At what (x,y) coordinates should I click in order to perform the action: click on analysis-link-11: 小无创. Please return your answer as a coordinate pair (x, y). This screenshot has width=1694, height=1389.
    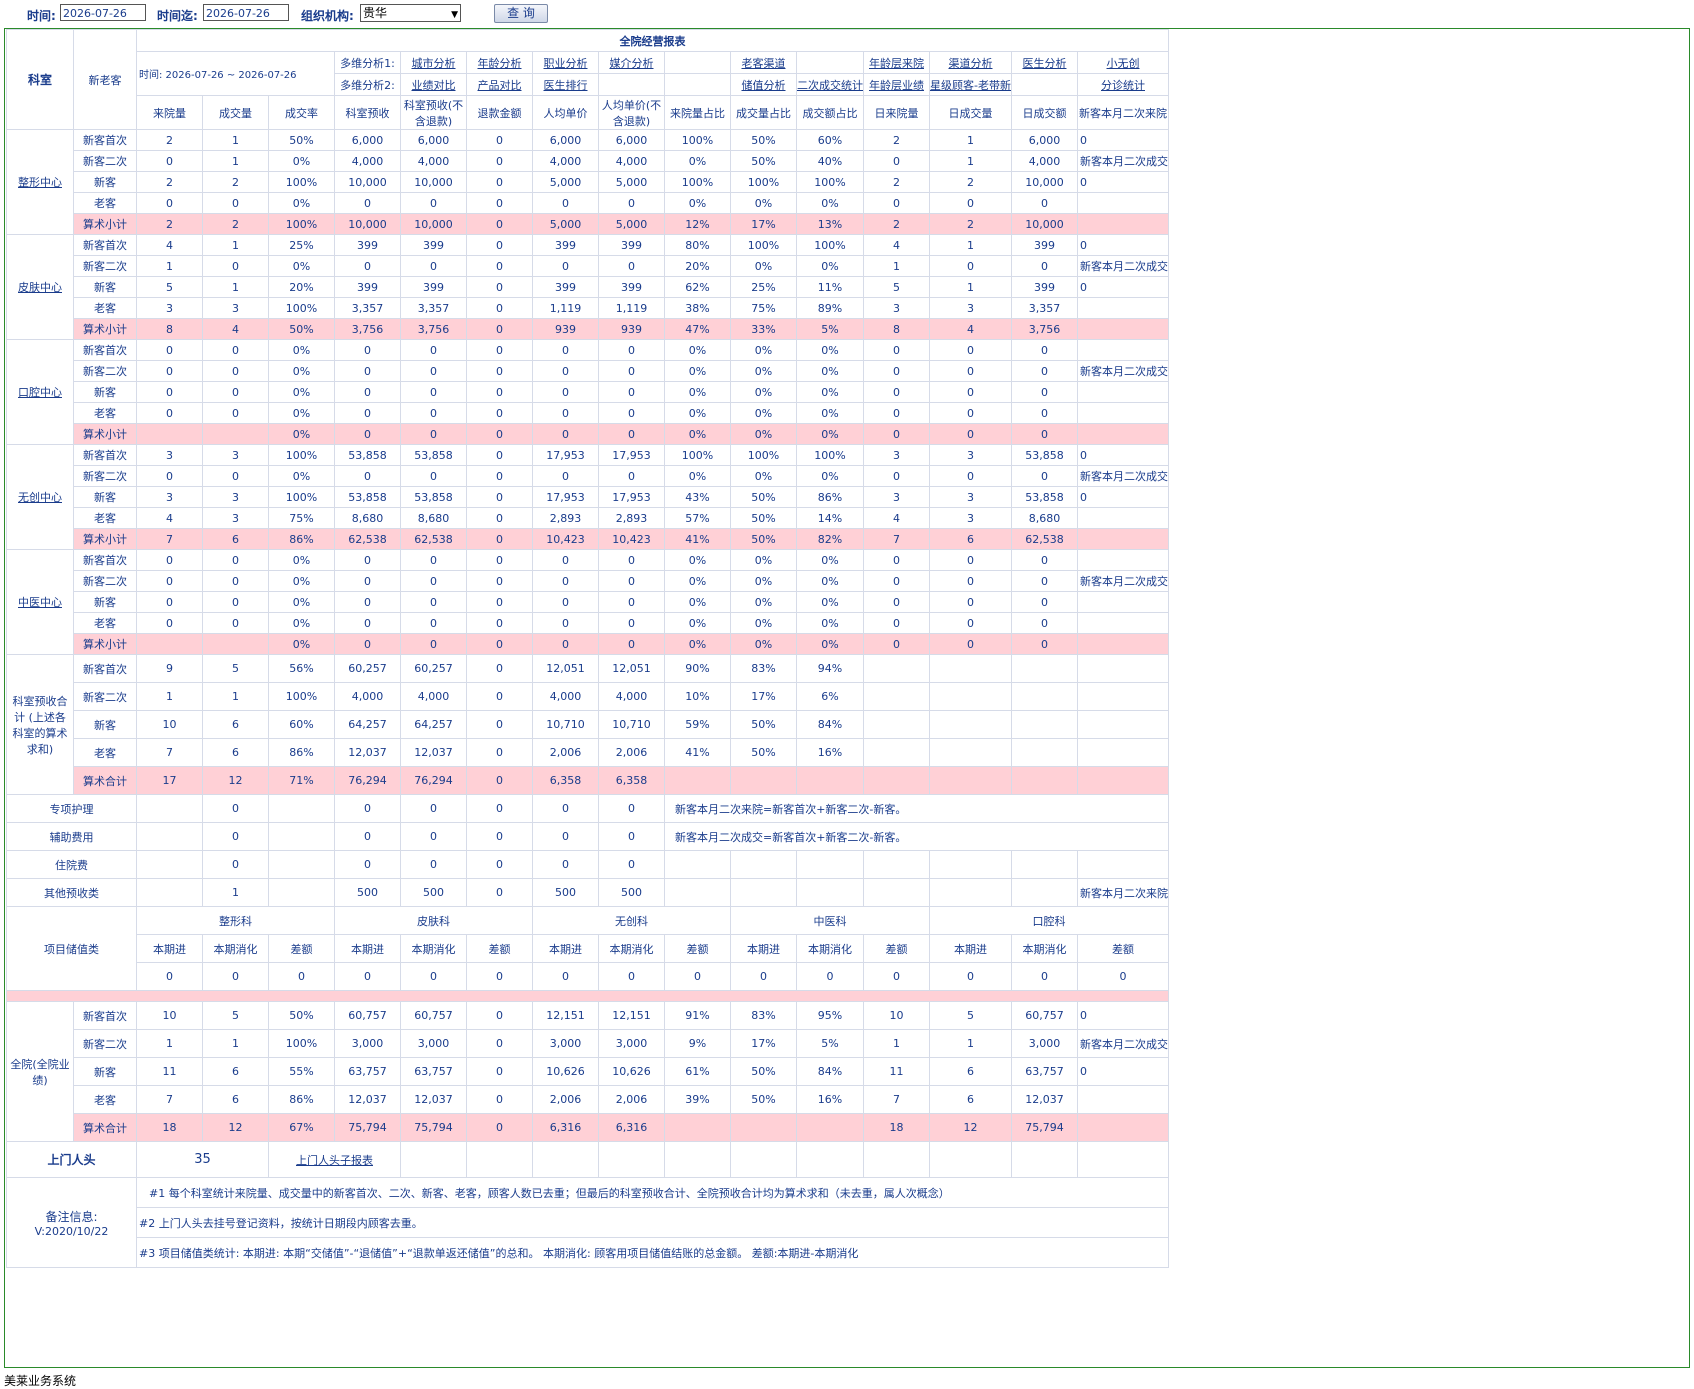
    Looking at the image, I should click on (1123, 62).